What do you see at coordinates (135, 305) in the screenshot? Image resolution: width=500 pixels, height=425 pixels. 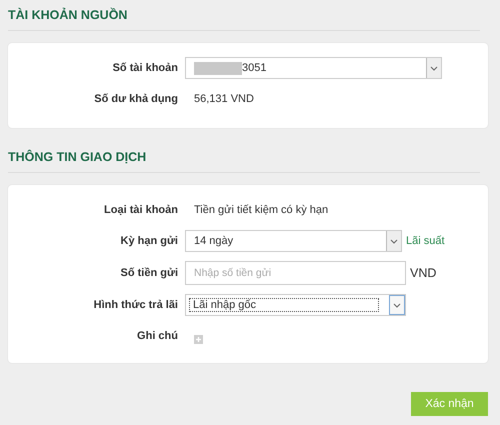 I see `field-label: Hình thức trả lãi` at bounding box center [135, 305].